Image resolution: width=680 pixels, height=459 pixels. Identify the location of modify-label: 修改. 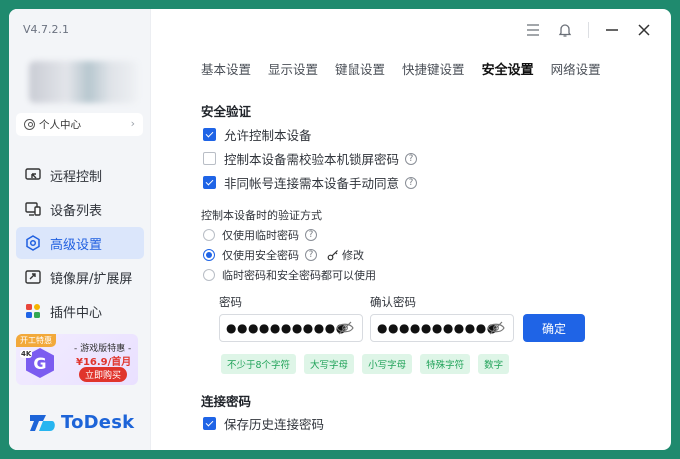
(353, 255).